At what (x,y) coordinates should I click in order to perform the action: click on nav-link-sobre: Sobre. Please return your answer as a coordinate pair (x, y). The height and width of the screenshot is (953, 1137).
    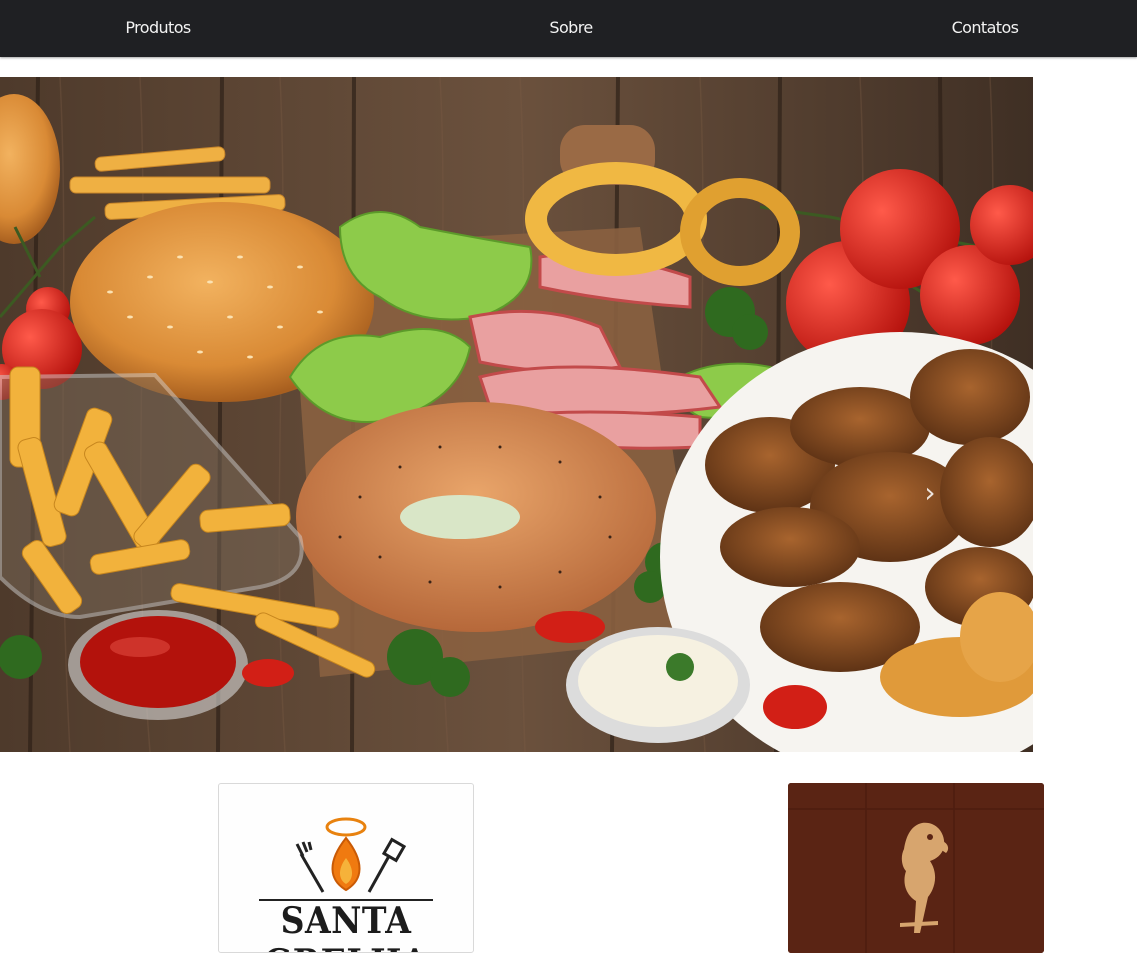
    Looking at the image, I should click on (571, 28).